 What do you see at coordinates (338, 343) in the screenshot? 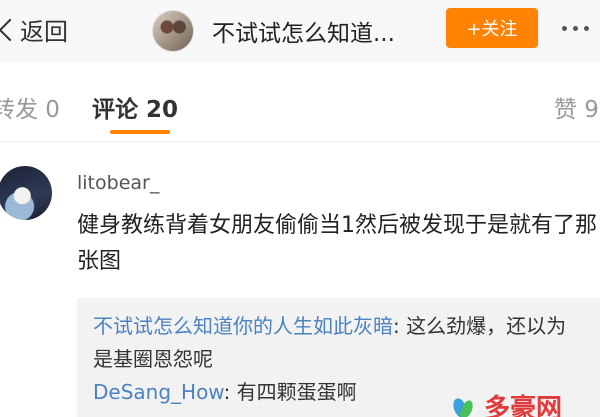
I see `list-item: 不试试怎么知道你的人生如此灰暗: 这么劲爆，还以为是基圈恩怨呢` at bounding box center [338, 343].